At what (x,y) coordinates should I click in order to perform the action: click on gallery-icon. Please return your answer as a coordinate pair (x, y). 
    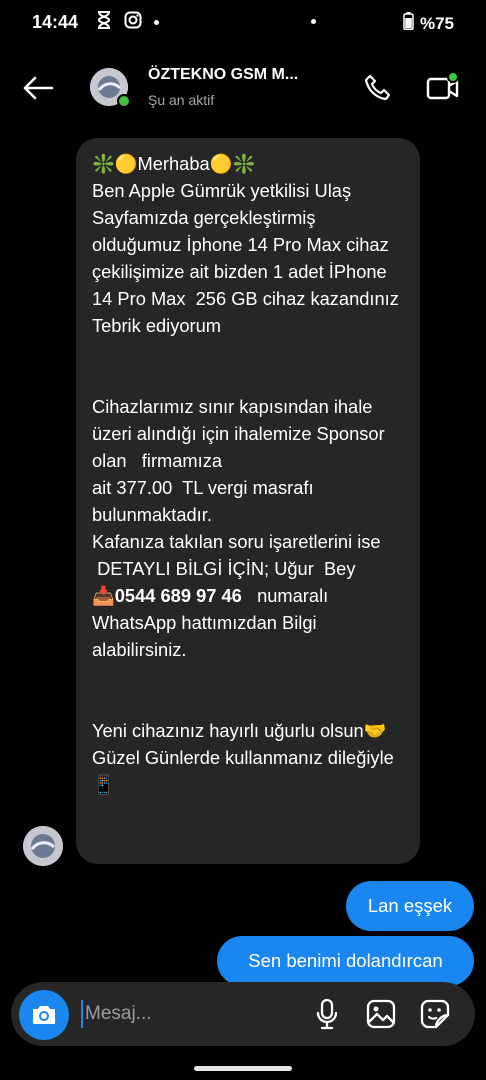
    Looking at the image, I should click on (381, 1014).